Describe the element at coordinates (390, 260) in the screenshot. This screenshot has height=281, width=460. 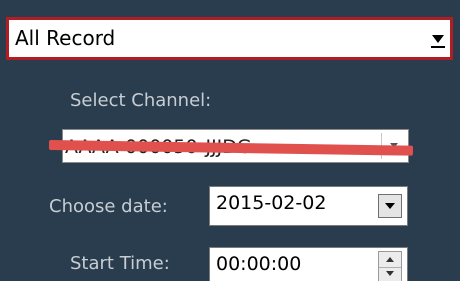
I see `spin-up-icon` at that location.